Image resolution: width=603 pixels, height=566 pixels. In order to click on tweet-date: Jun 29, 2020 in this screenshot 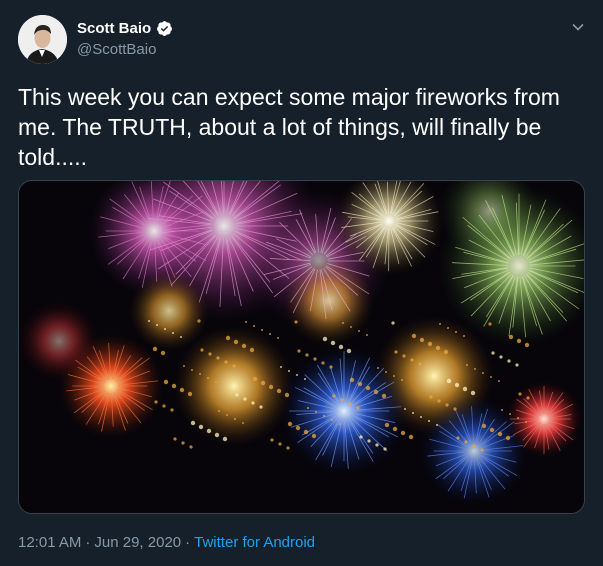, I will do `click(137, 542)`.